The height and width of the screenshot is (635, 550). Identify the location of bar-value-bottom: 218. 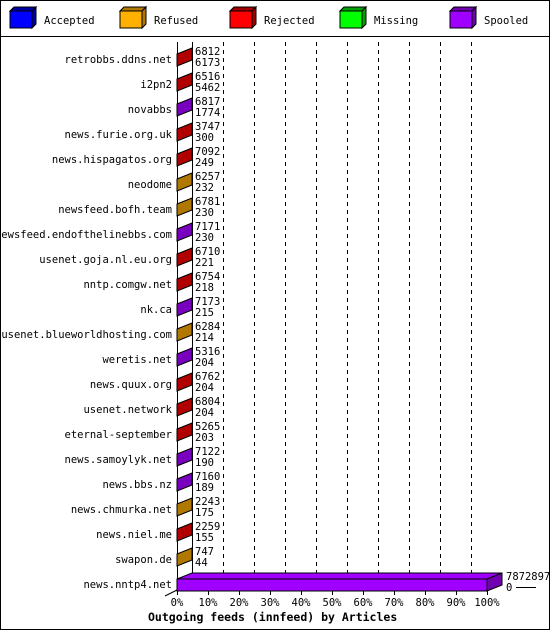
(204, 288).